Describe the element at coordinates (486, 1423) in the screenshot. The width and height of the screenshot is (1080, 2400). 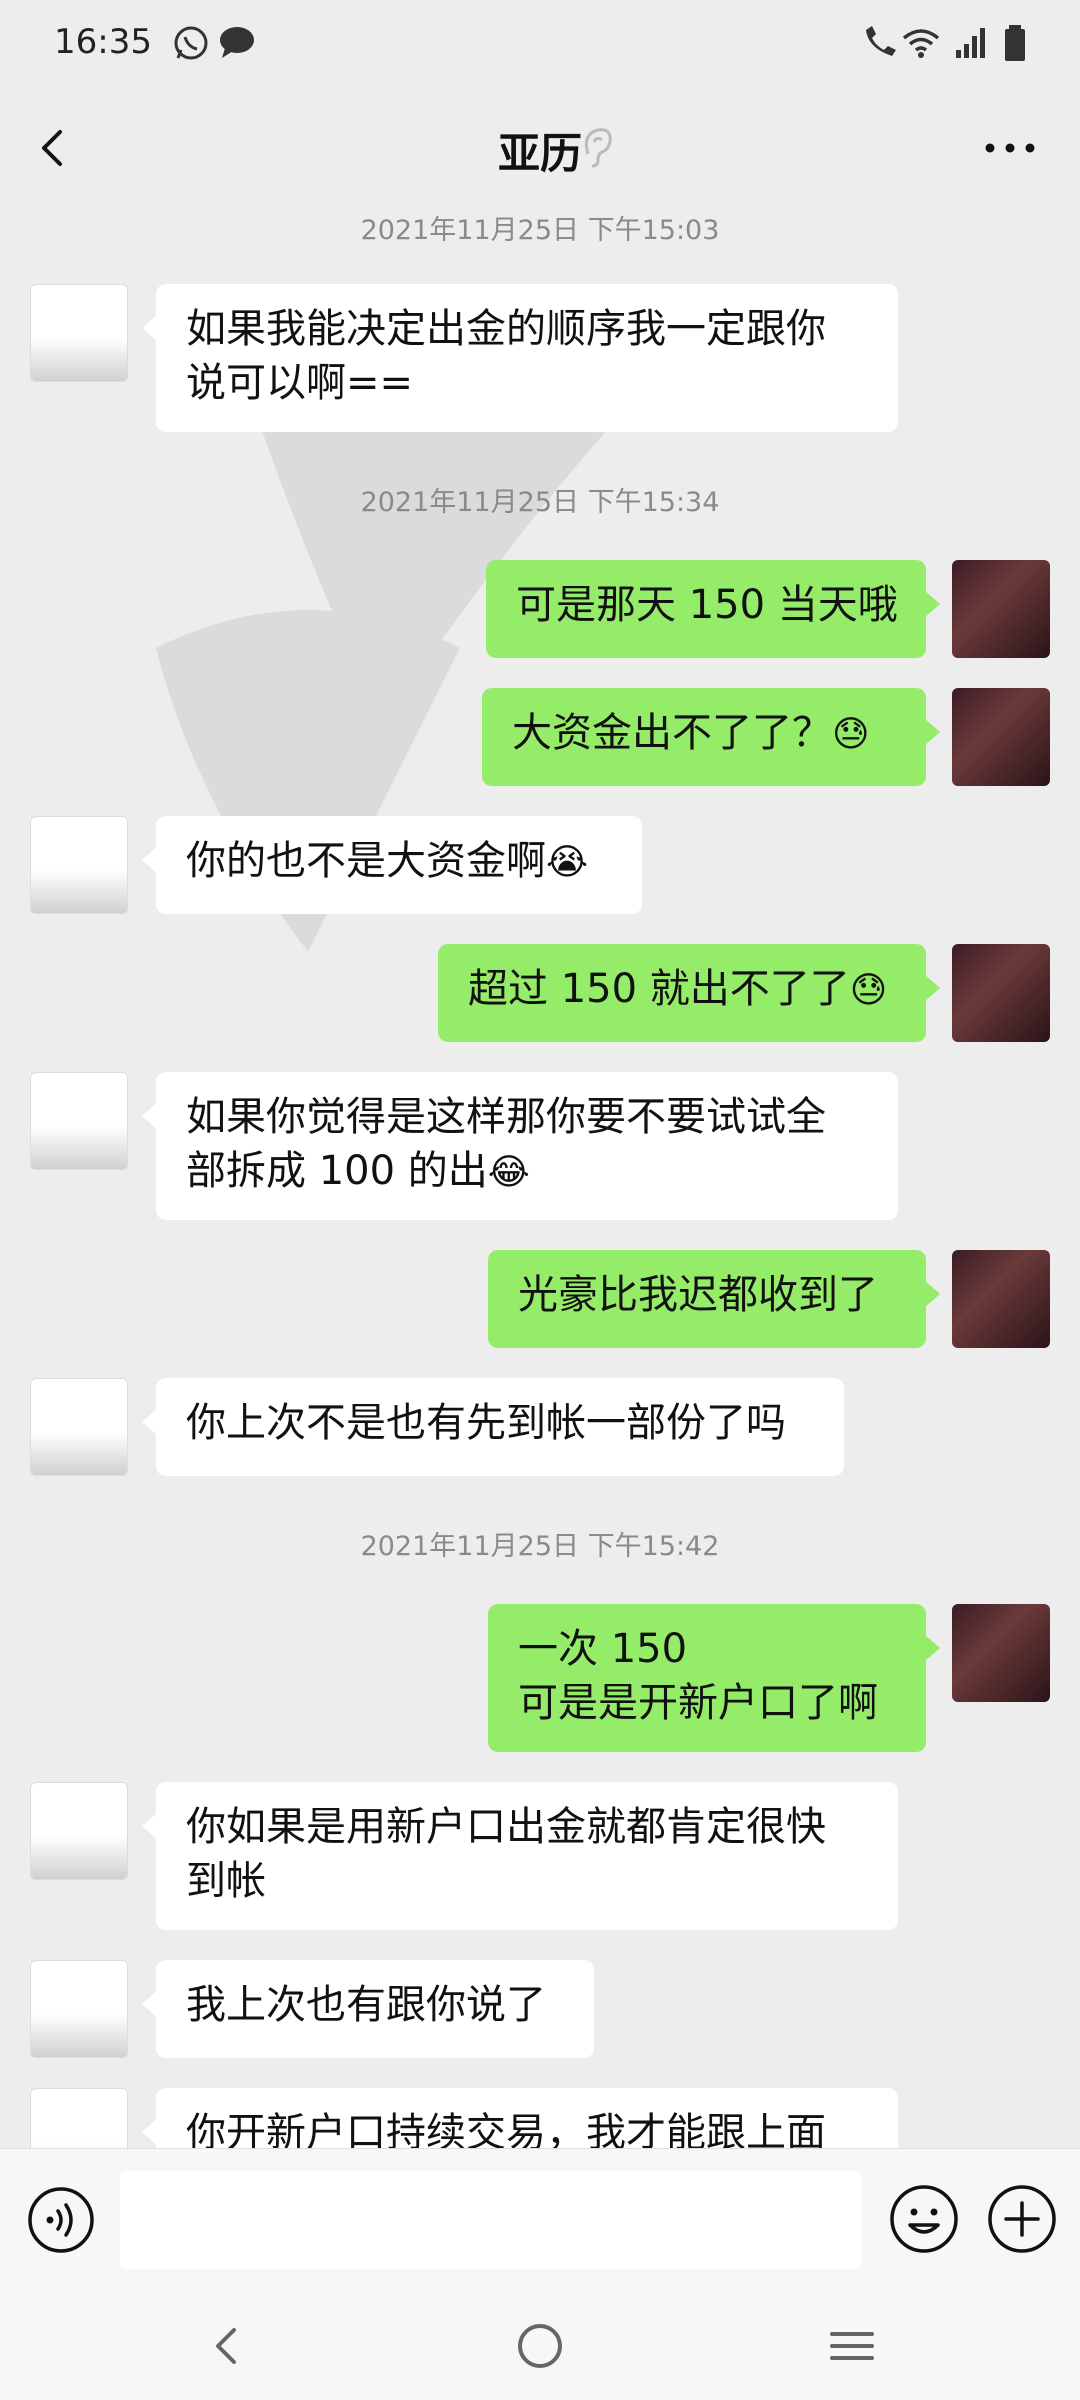
I see `message-text: 你上次不是也有先到帐一部份了吗` at that location.